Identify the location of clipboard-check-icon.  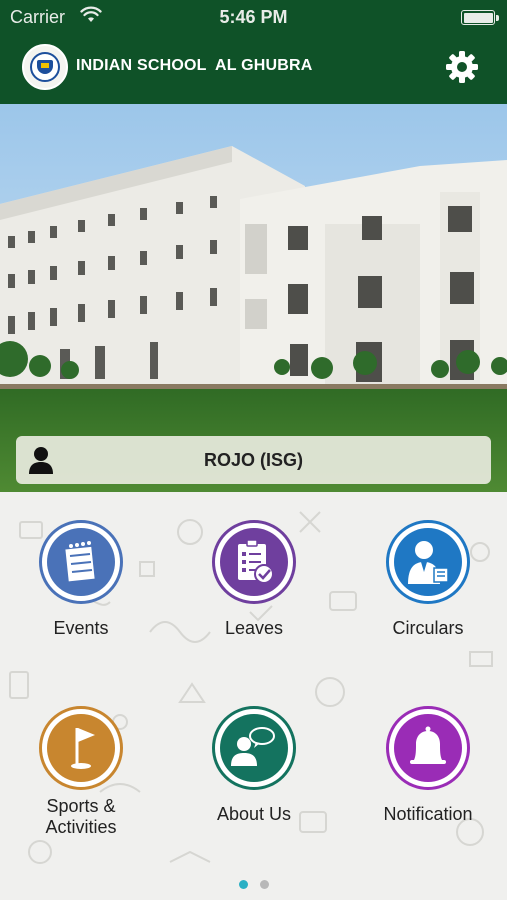
(256, 561).